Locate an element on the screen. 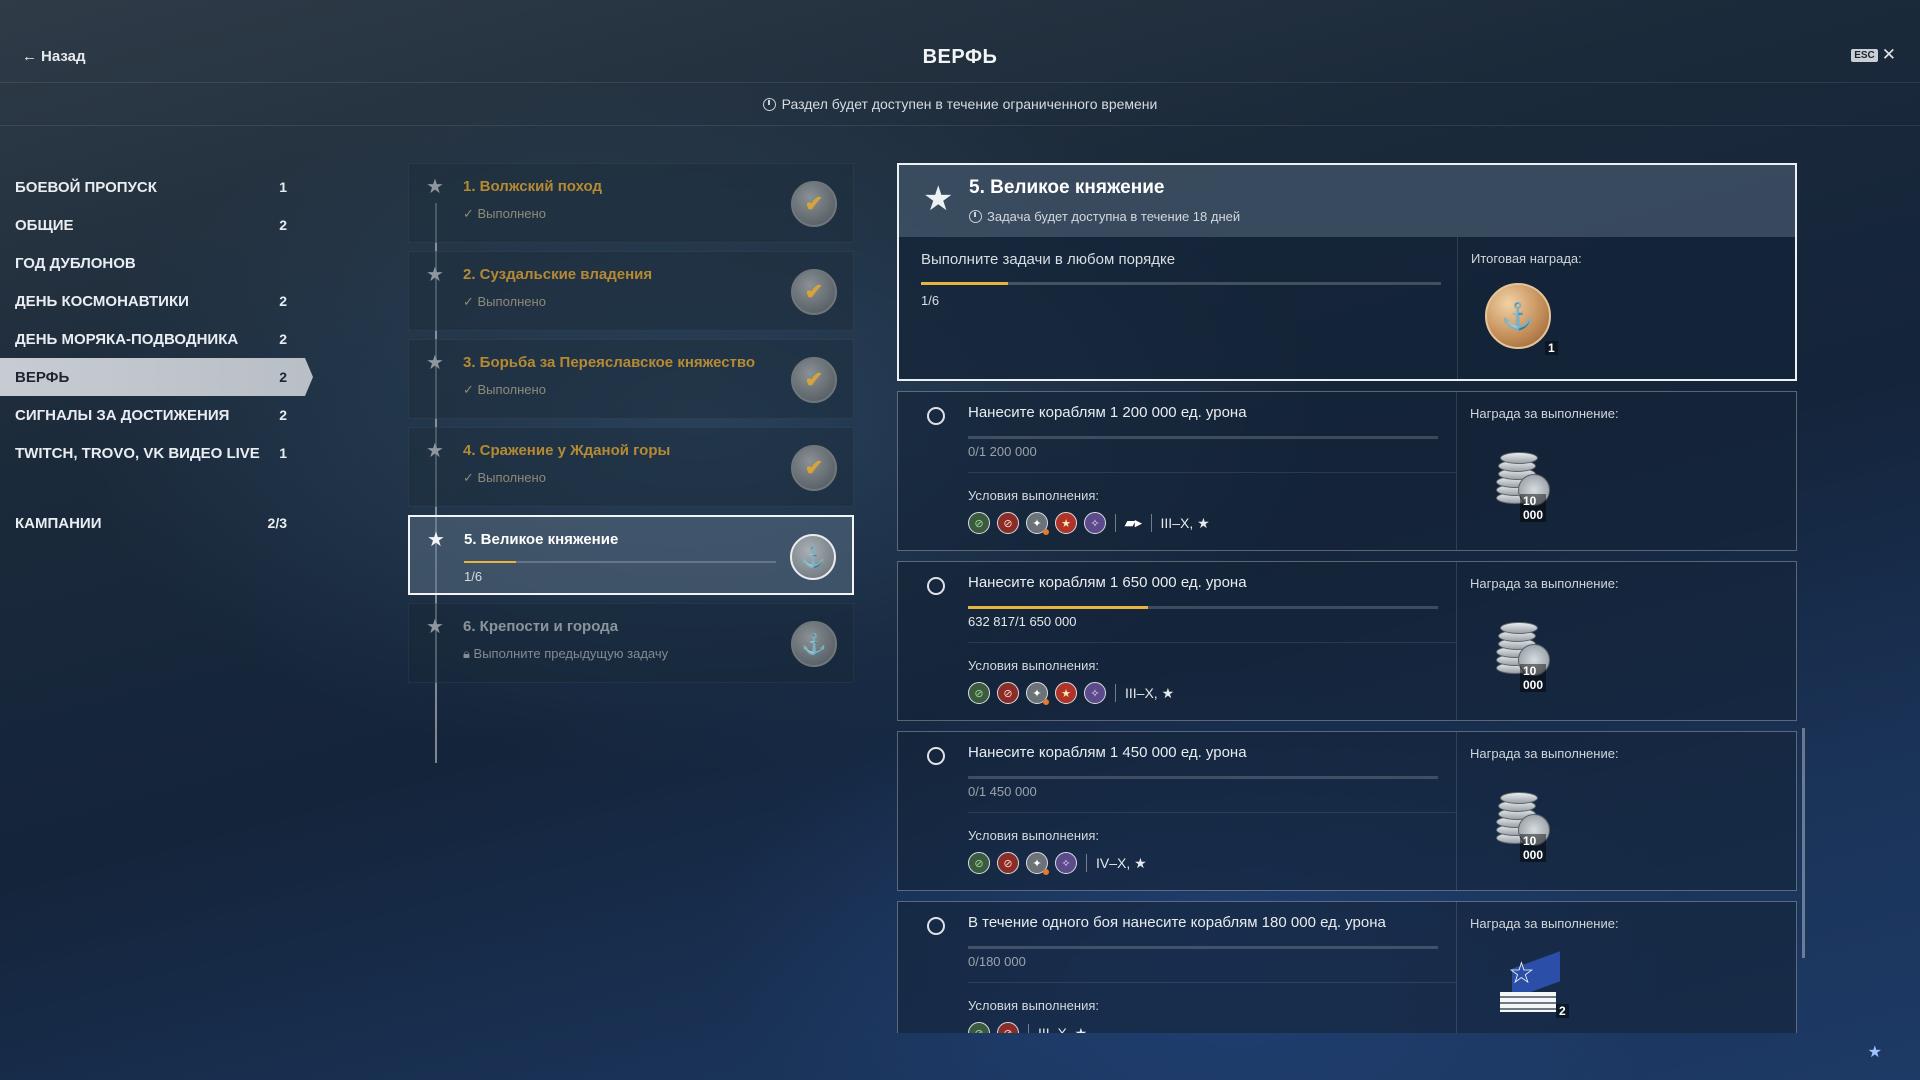 The width and height of the screenshot is (1920, 1080). conditions-row: ⊘ ⊘ III–X, ★ is located at coordinates (1027, 1027).